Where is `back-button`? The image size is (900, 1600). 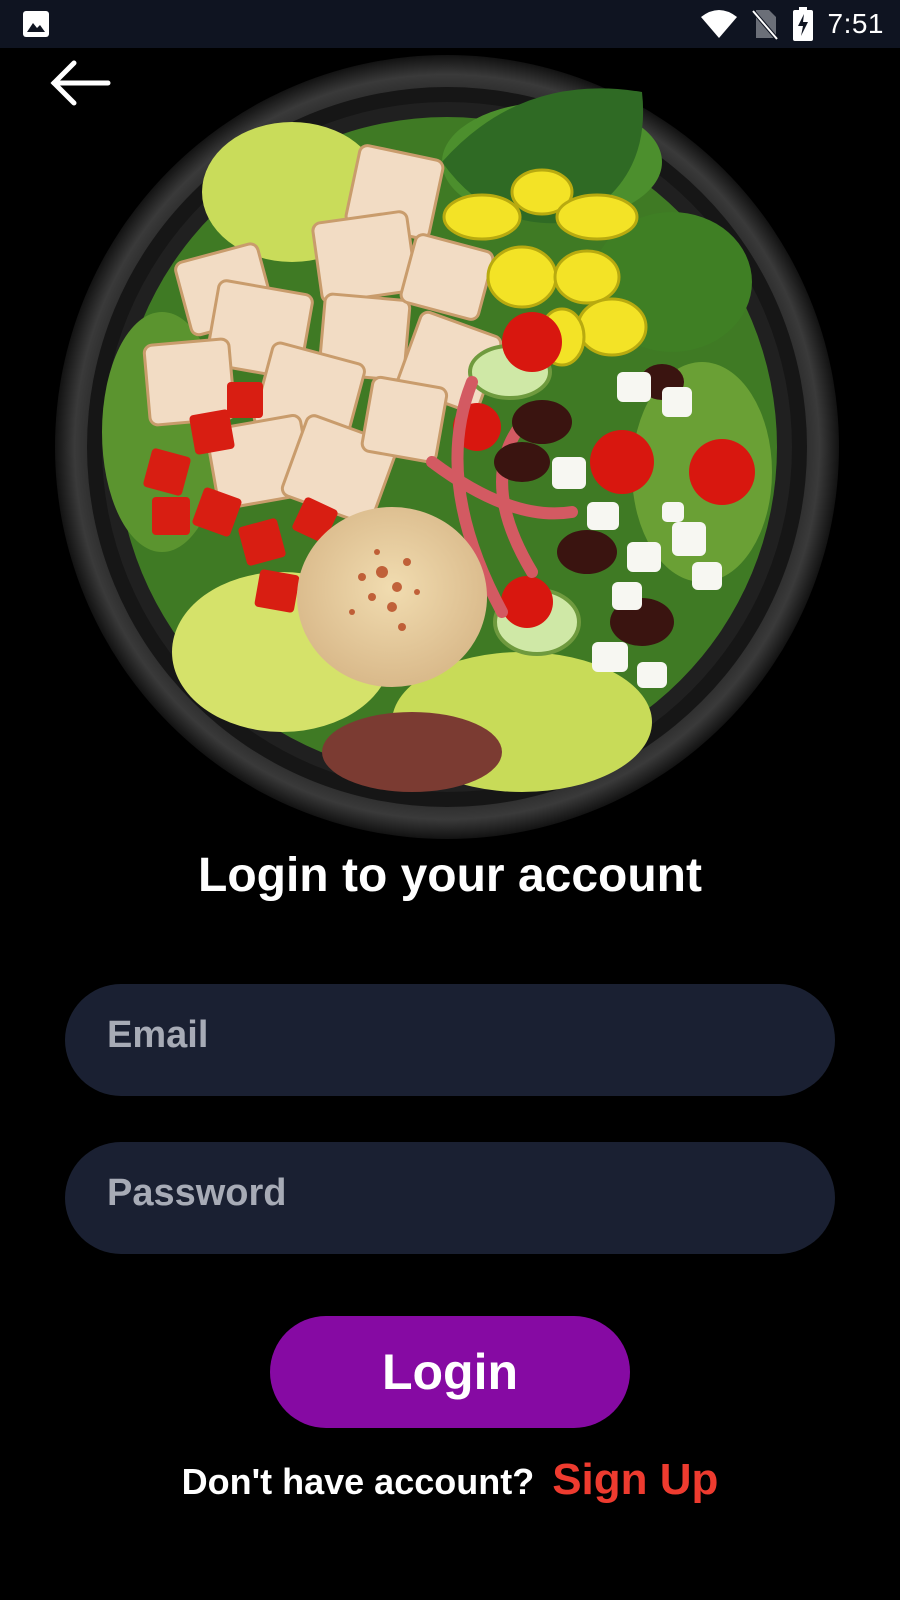
back-button is located at coordinates (79, 83).